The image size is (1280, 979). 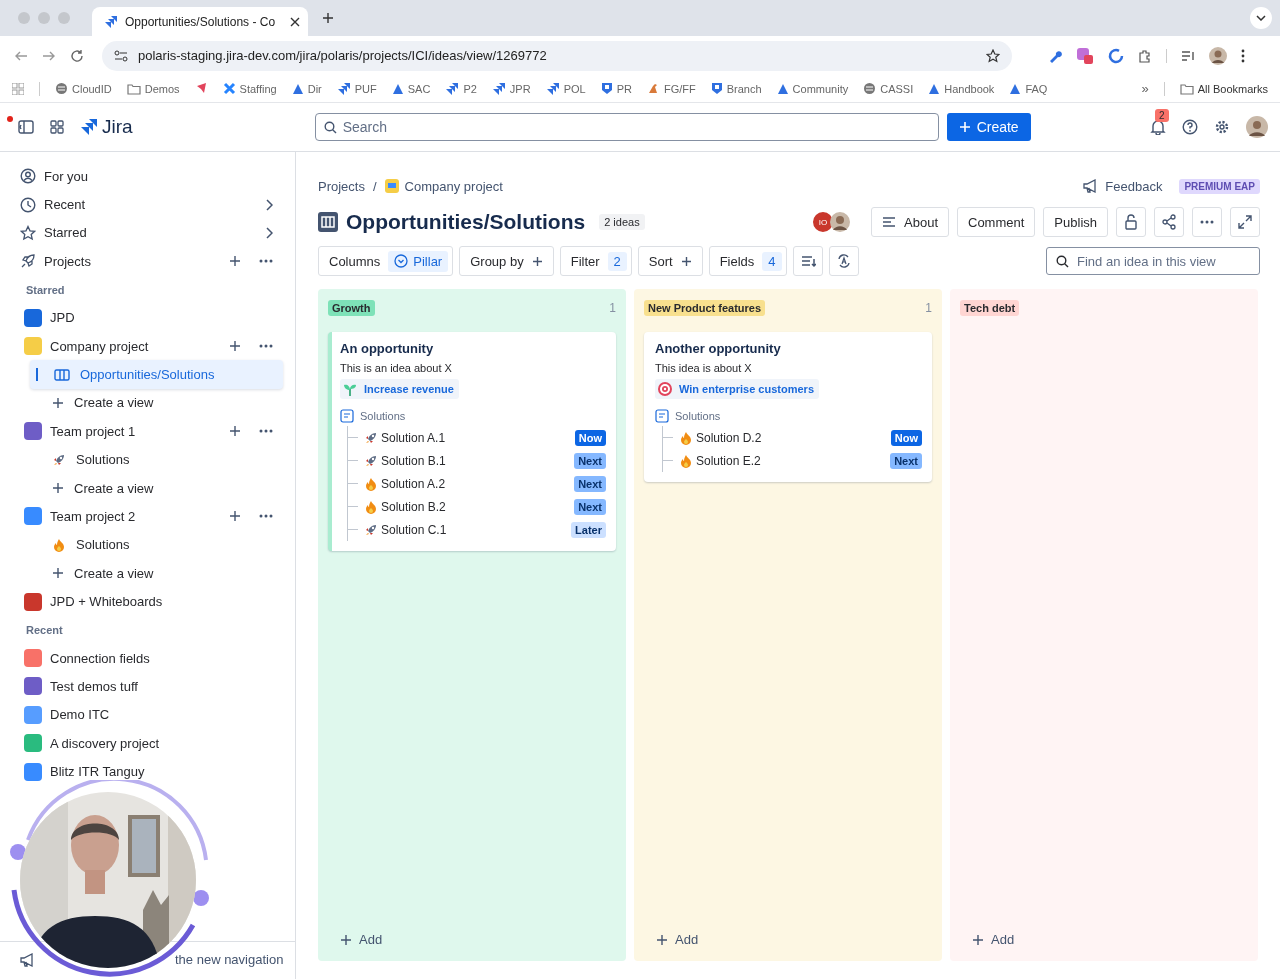 I want to click on column-label: Tech debt, so click(x=990, y=308).